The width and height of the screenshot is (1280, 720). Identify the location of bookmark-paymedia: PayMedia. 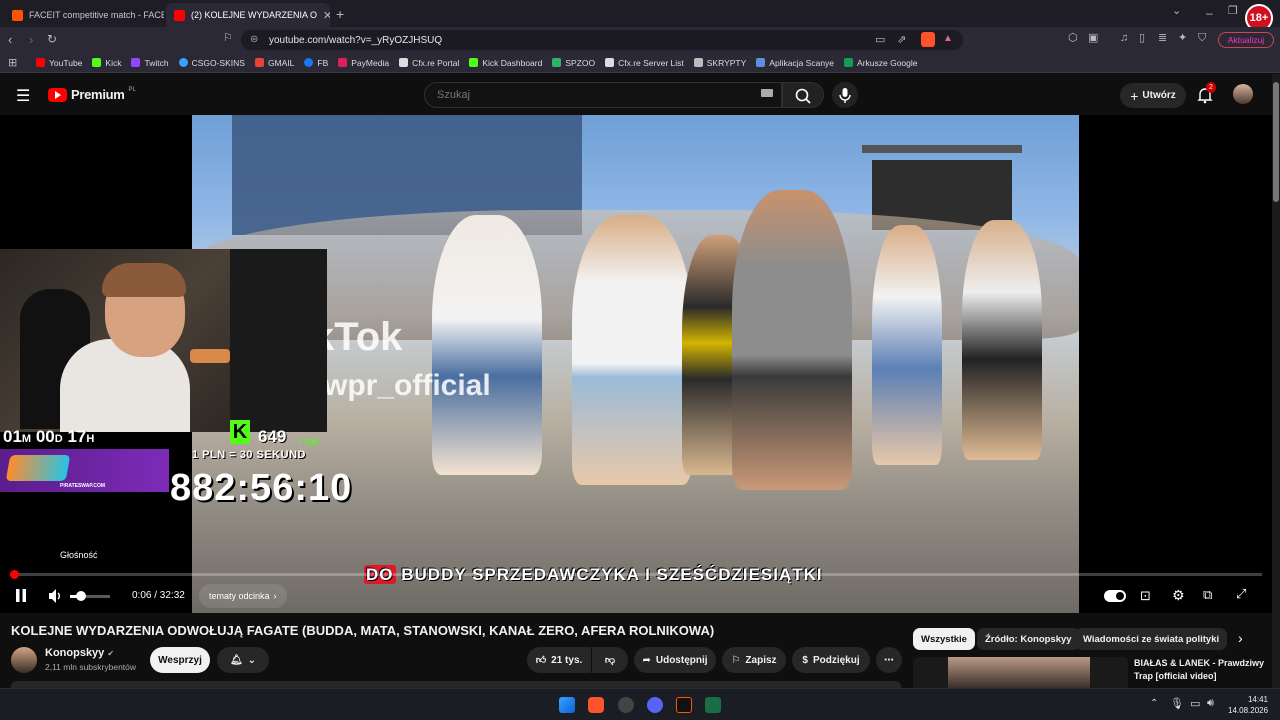
(363, 63).